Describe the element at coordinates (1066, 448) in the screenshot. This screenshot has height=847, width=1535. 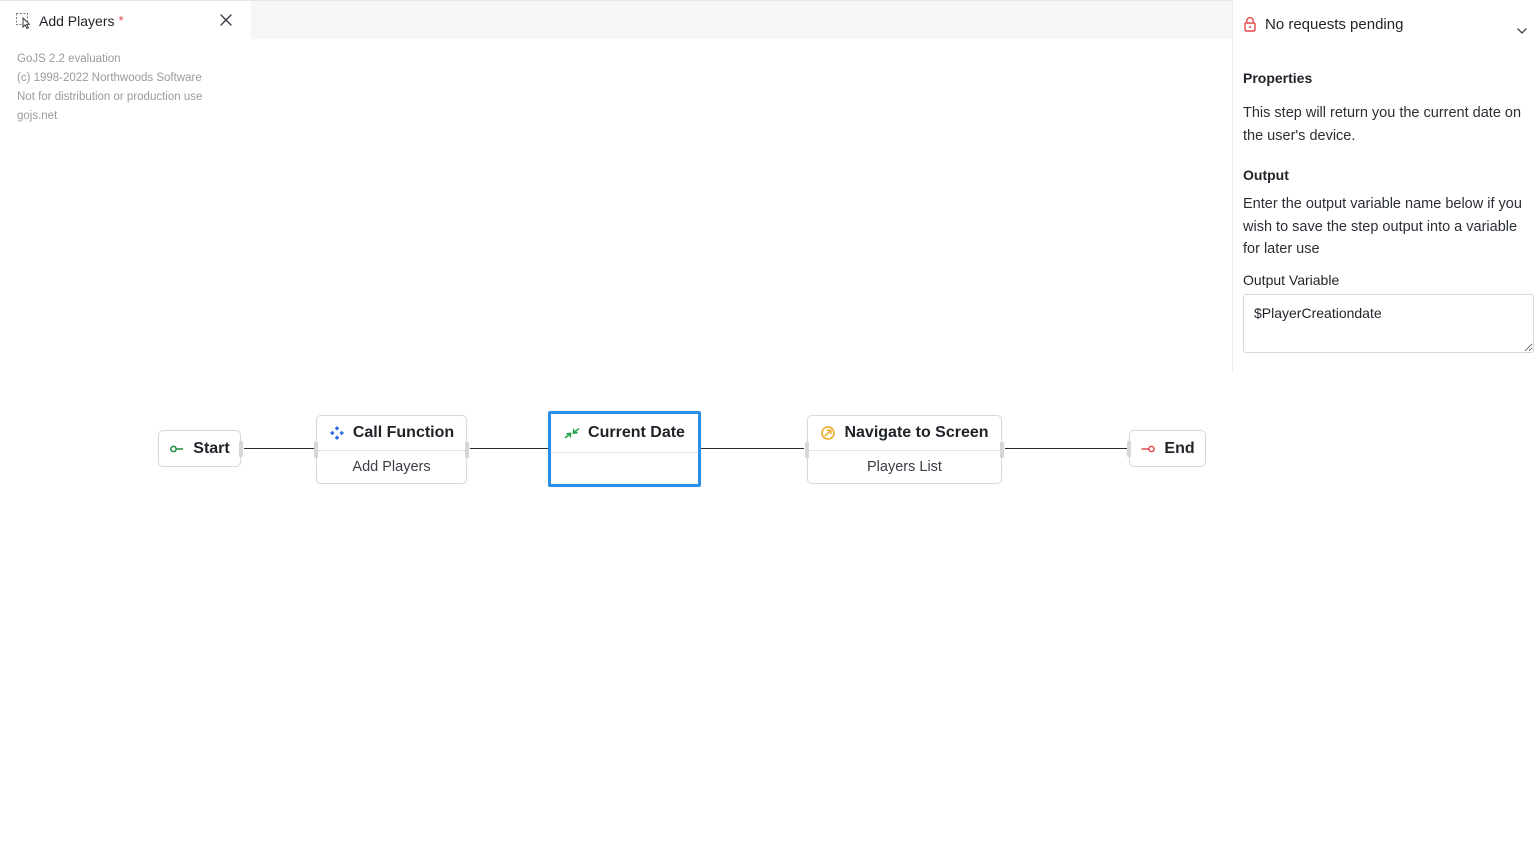
I see `link-nav-end` at that location.